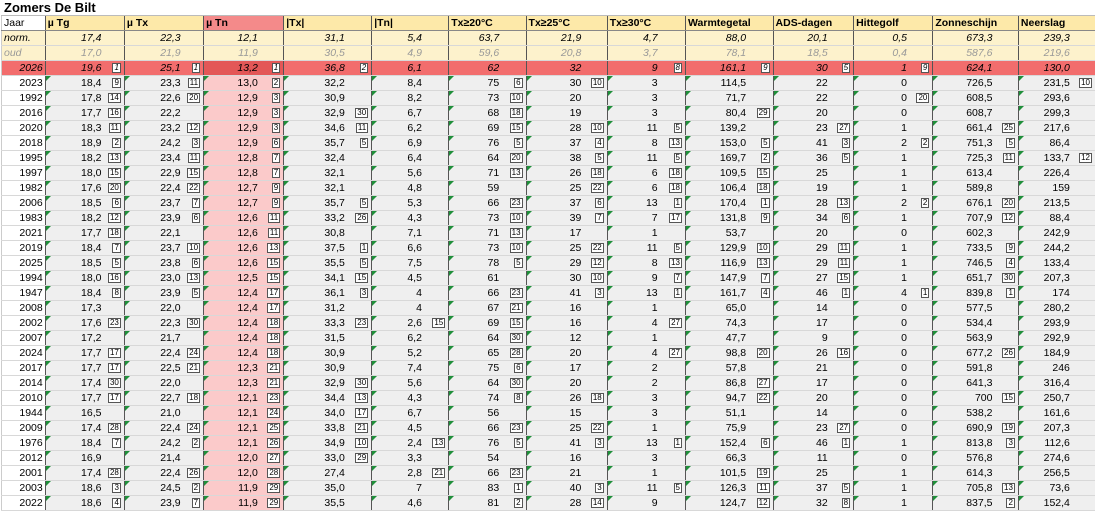 This screenshot has height=511, width=1095. What do you see at coordinates (964, 98) in the screenshot?
I see `value-cell: 608,5` at bounding box center [964, 98].